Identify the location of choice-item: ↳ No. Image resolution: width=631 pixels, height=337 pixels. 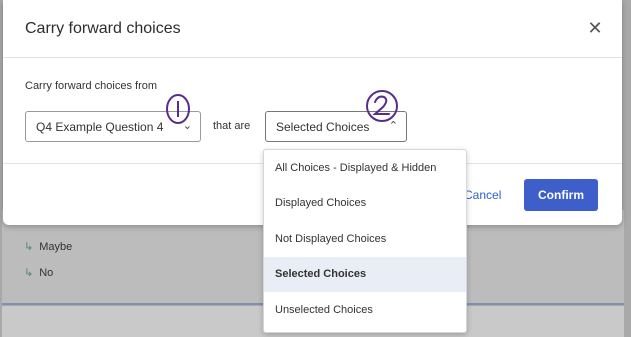
(39, 273).